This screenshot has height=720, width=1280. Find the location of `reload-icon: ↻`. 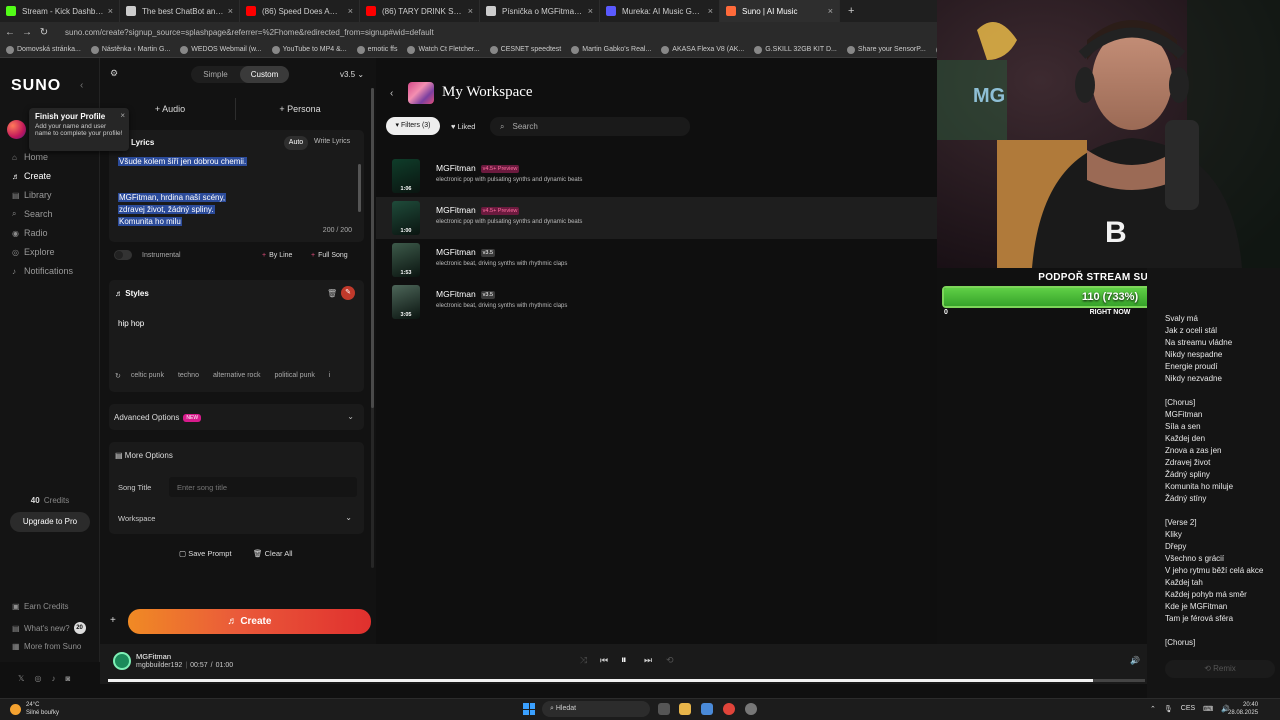

reload-icon: ↻ is located at coordinates (44, 32).